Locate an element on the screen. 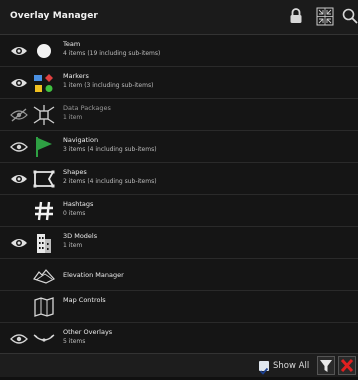 This screenshot has height=380, width=358. show-all-checkbox is located at coordinates (264, 368).